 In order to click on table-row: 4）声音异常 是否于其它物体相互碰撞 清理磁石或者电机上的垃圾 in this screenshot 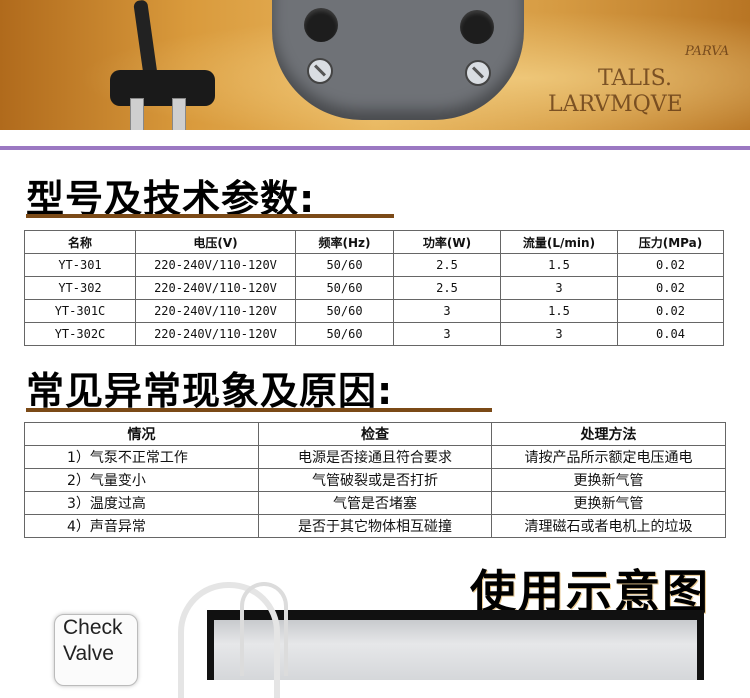, I will do `click(375, 526)`.